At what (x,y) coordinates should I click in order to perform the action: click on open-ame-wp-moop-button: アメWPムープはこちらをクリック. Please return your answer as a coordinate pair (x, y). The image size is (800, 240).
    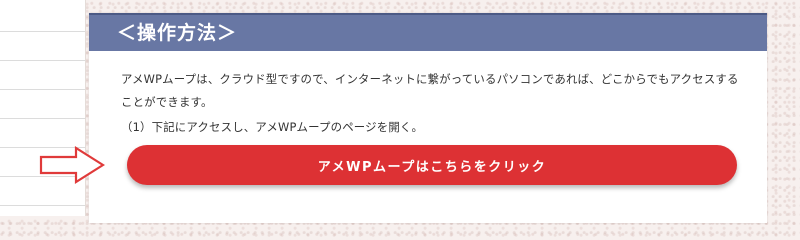
    Looking at the image, I should click on (432, 165).